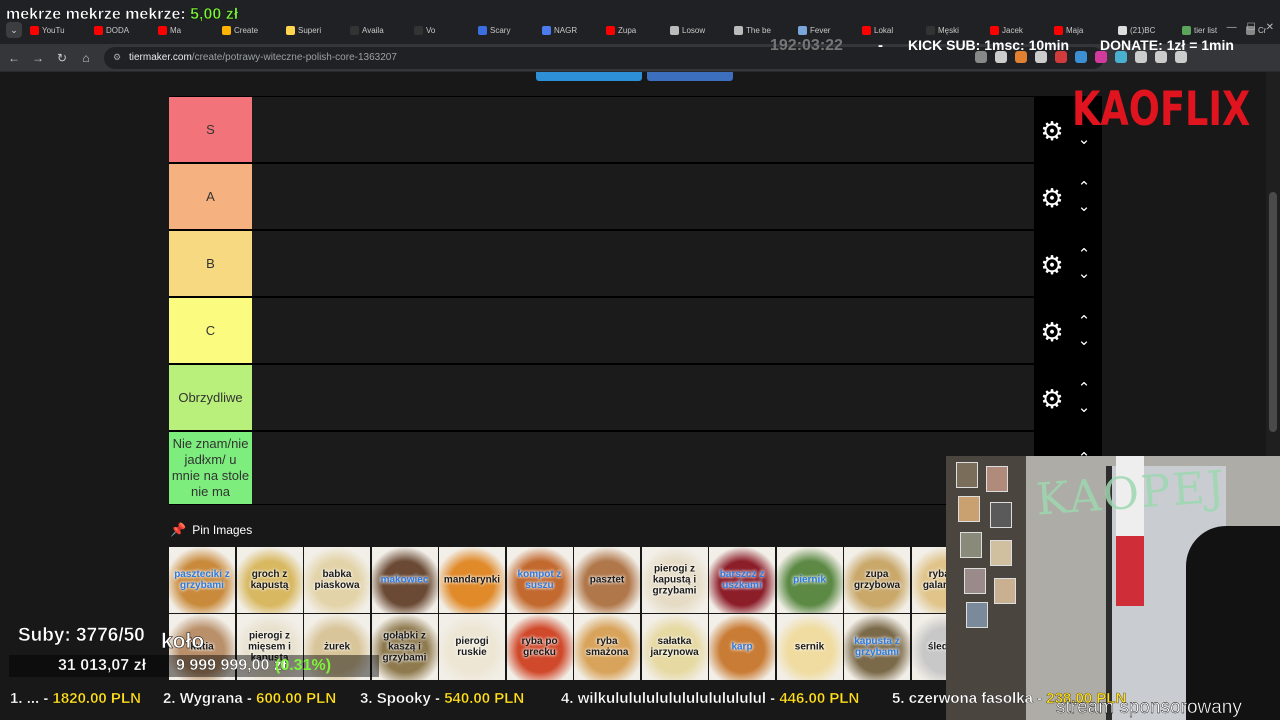 The width and height of the screenshot is (1280, 720). I want to click on tier-label: Obrzydliwe, so click(210, 397).